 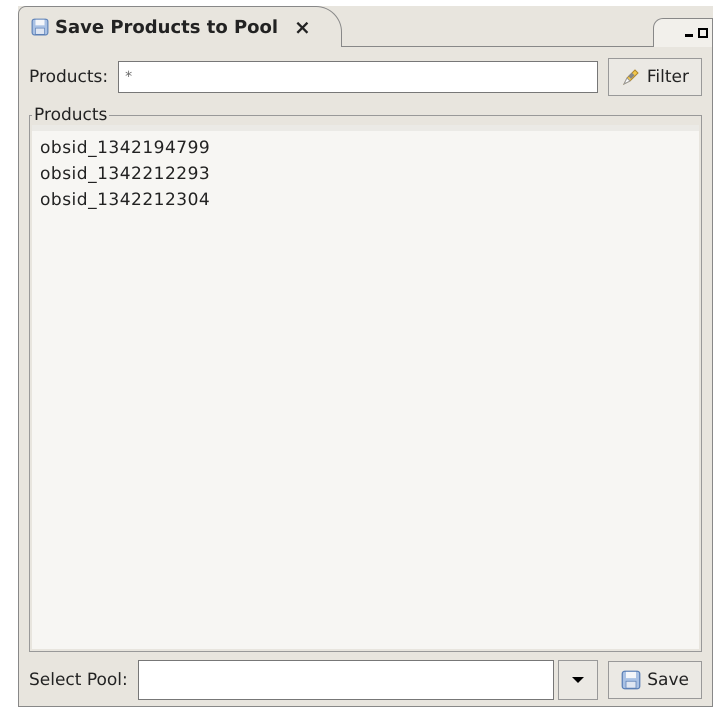 What do you see at coordinates (78, 680) in the screenshot?
I see `select-pool-label: Select Pool:` at bounding box center [78, 680].